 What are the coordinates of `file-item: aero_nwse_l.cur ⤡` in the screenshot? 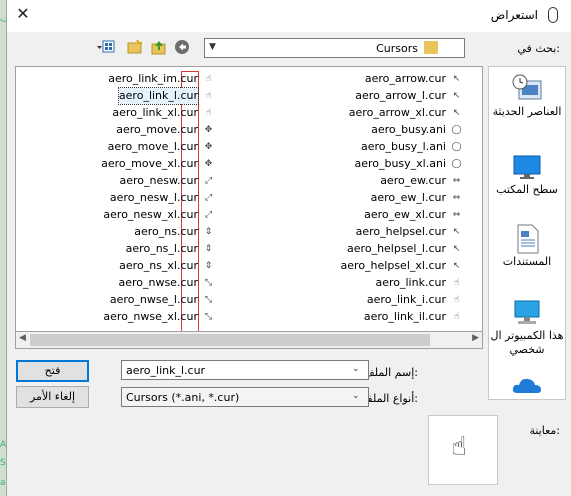 It's located at (116, 300).